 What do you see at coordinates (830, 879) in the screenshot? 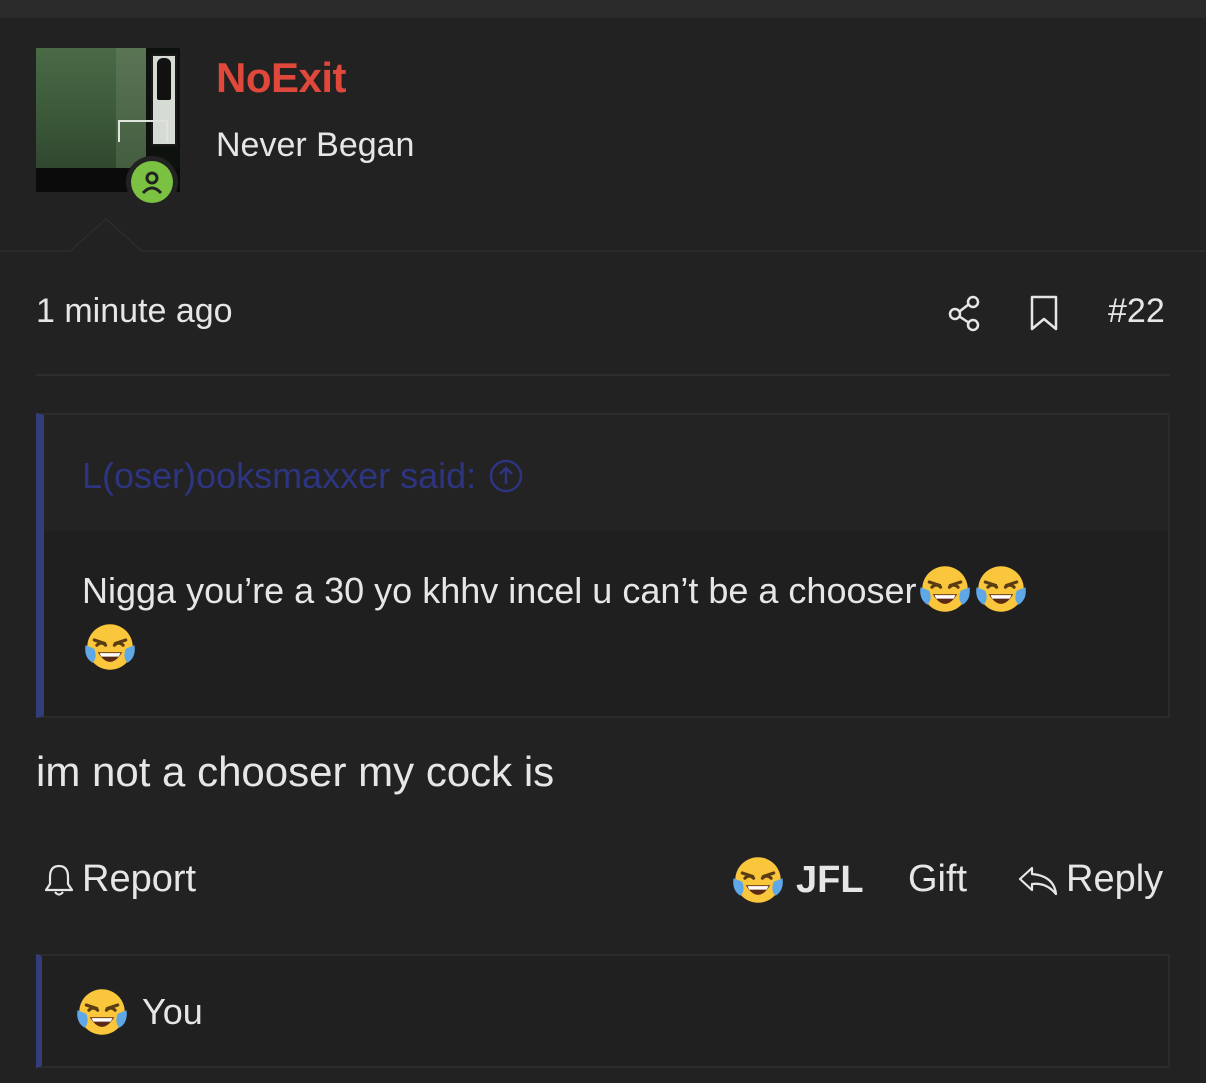
I see `react-label: JFL` at bounding box center [830, 879].